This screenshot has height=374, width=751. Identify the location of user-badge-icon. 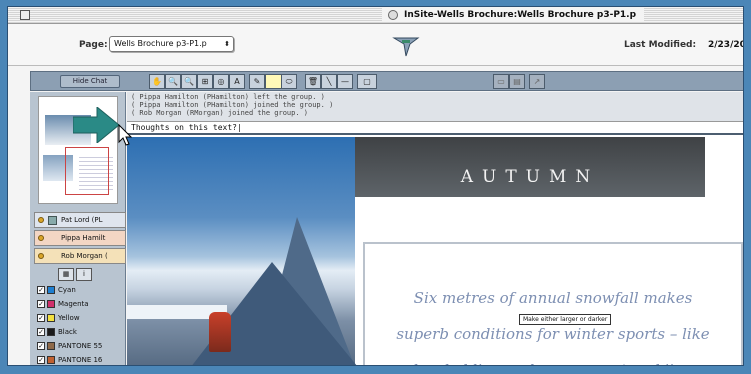
(52, 220).